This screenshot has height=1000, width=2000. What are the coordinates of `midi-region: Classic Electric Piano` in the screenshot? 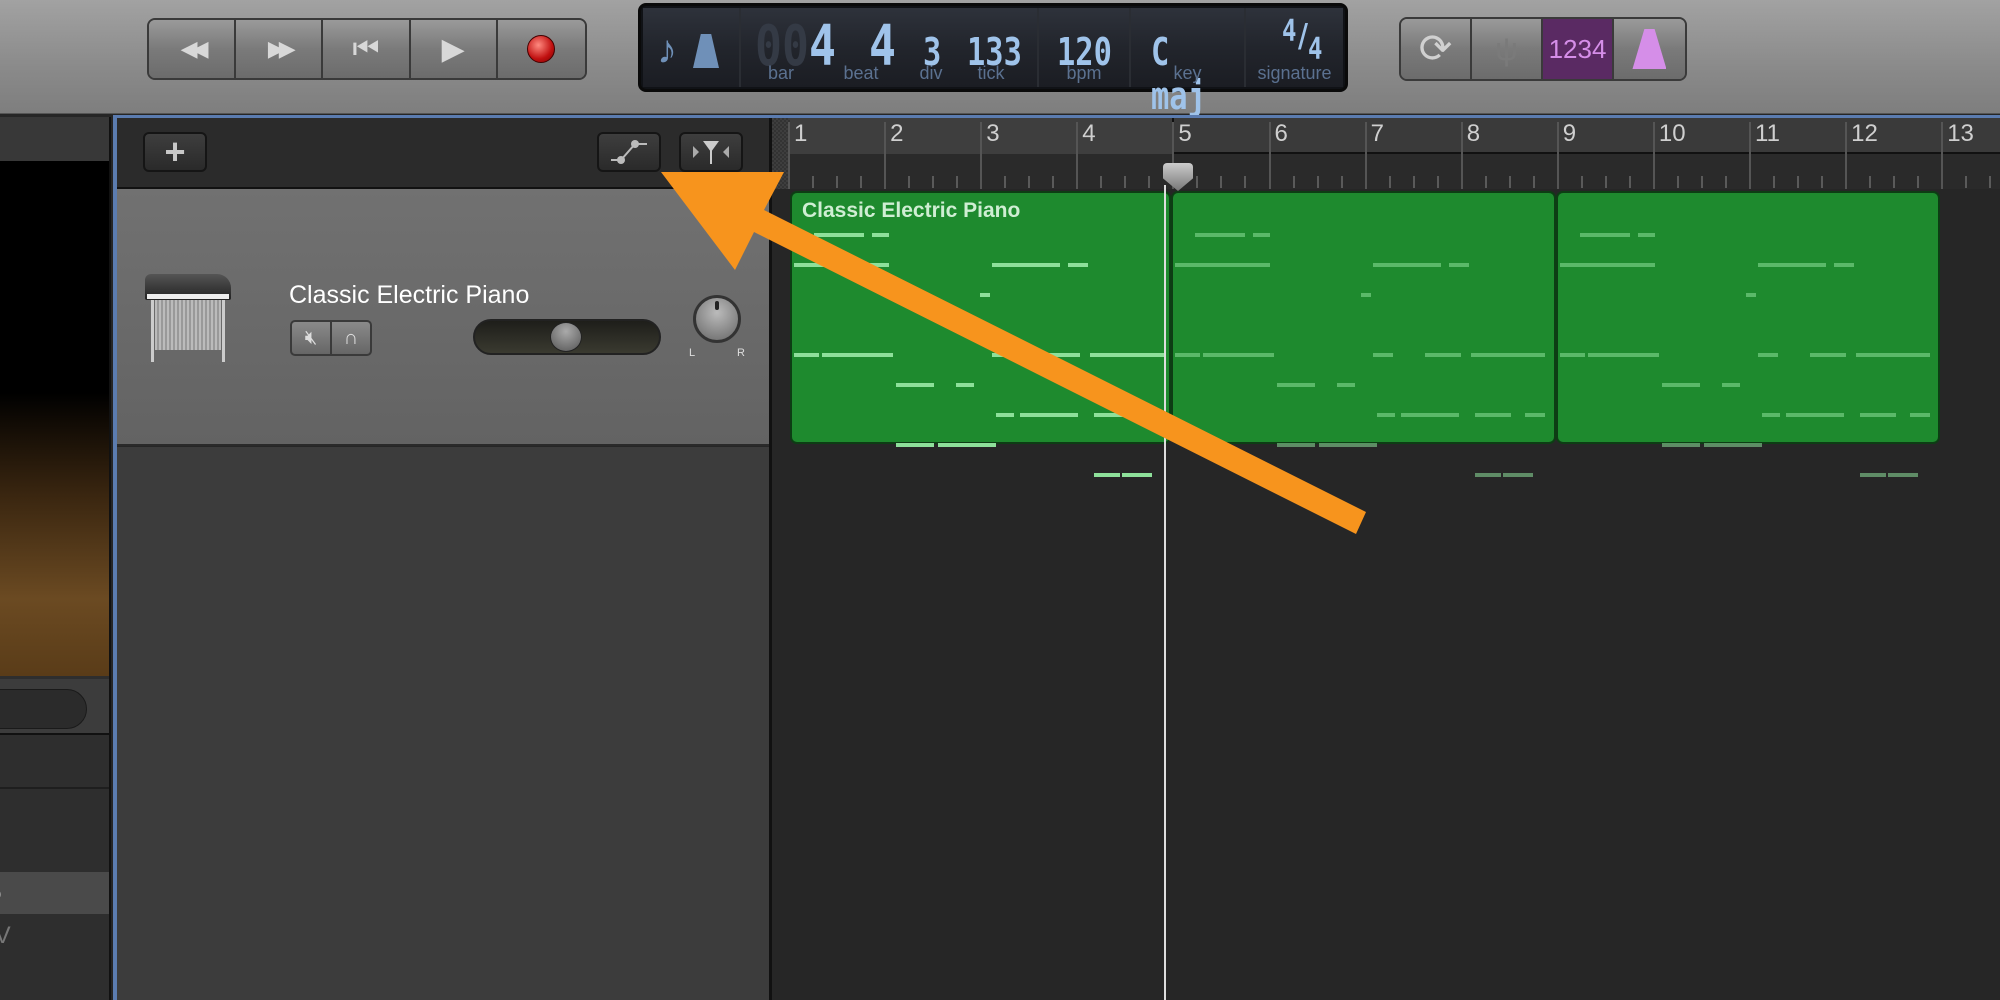 It's located at (980, 334).